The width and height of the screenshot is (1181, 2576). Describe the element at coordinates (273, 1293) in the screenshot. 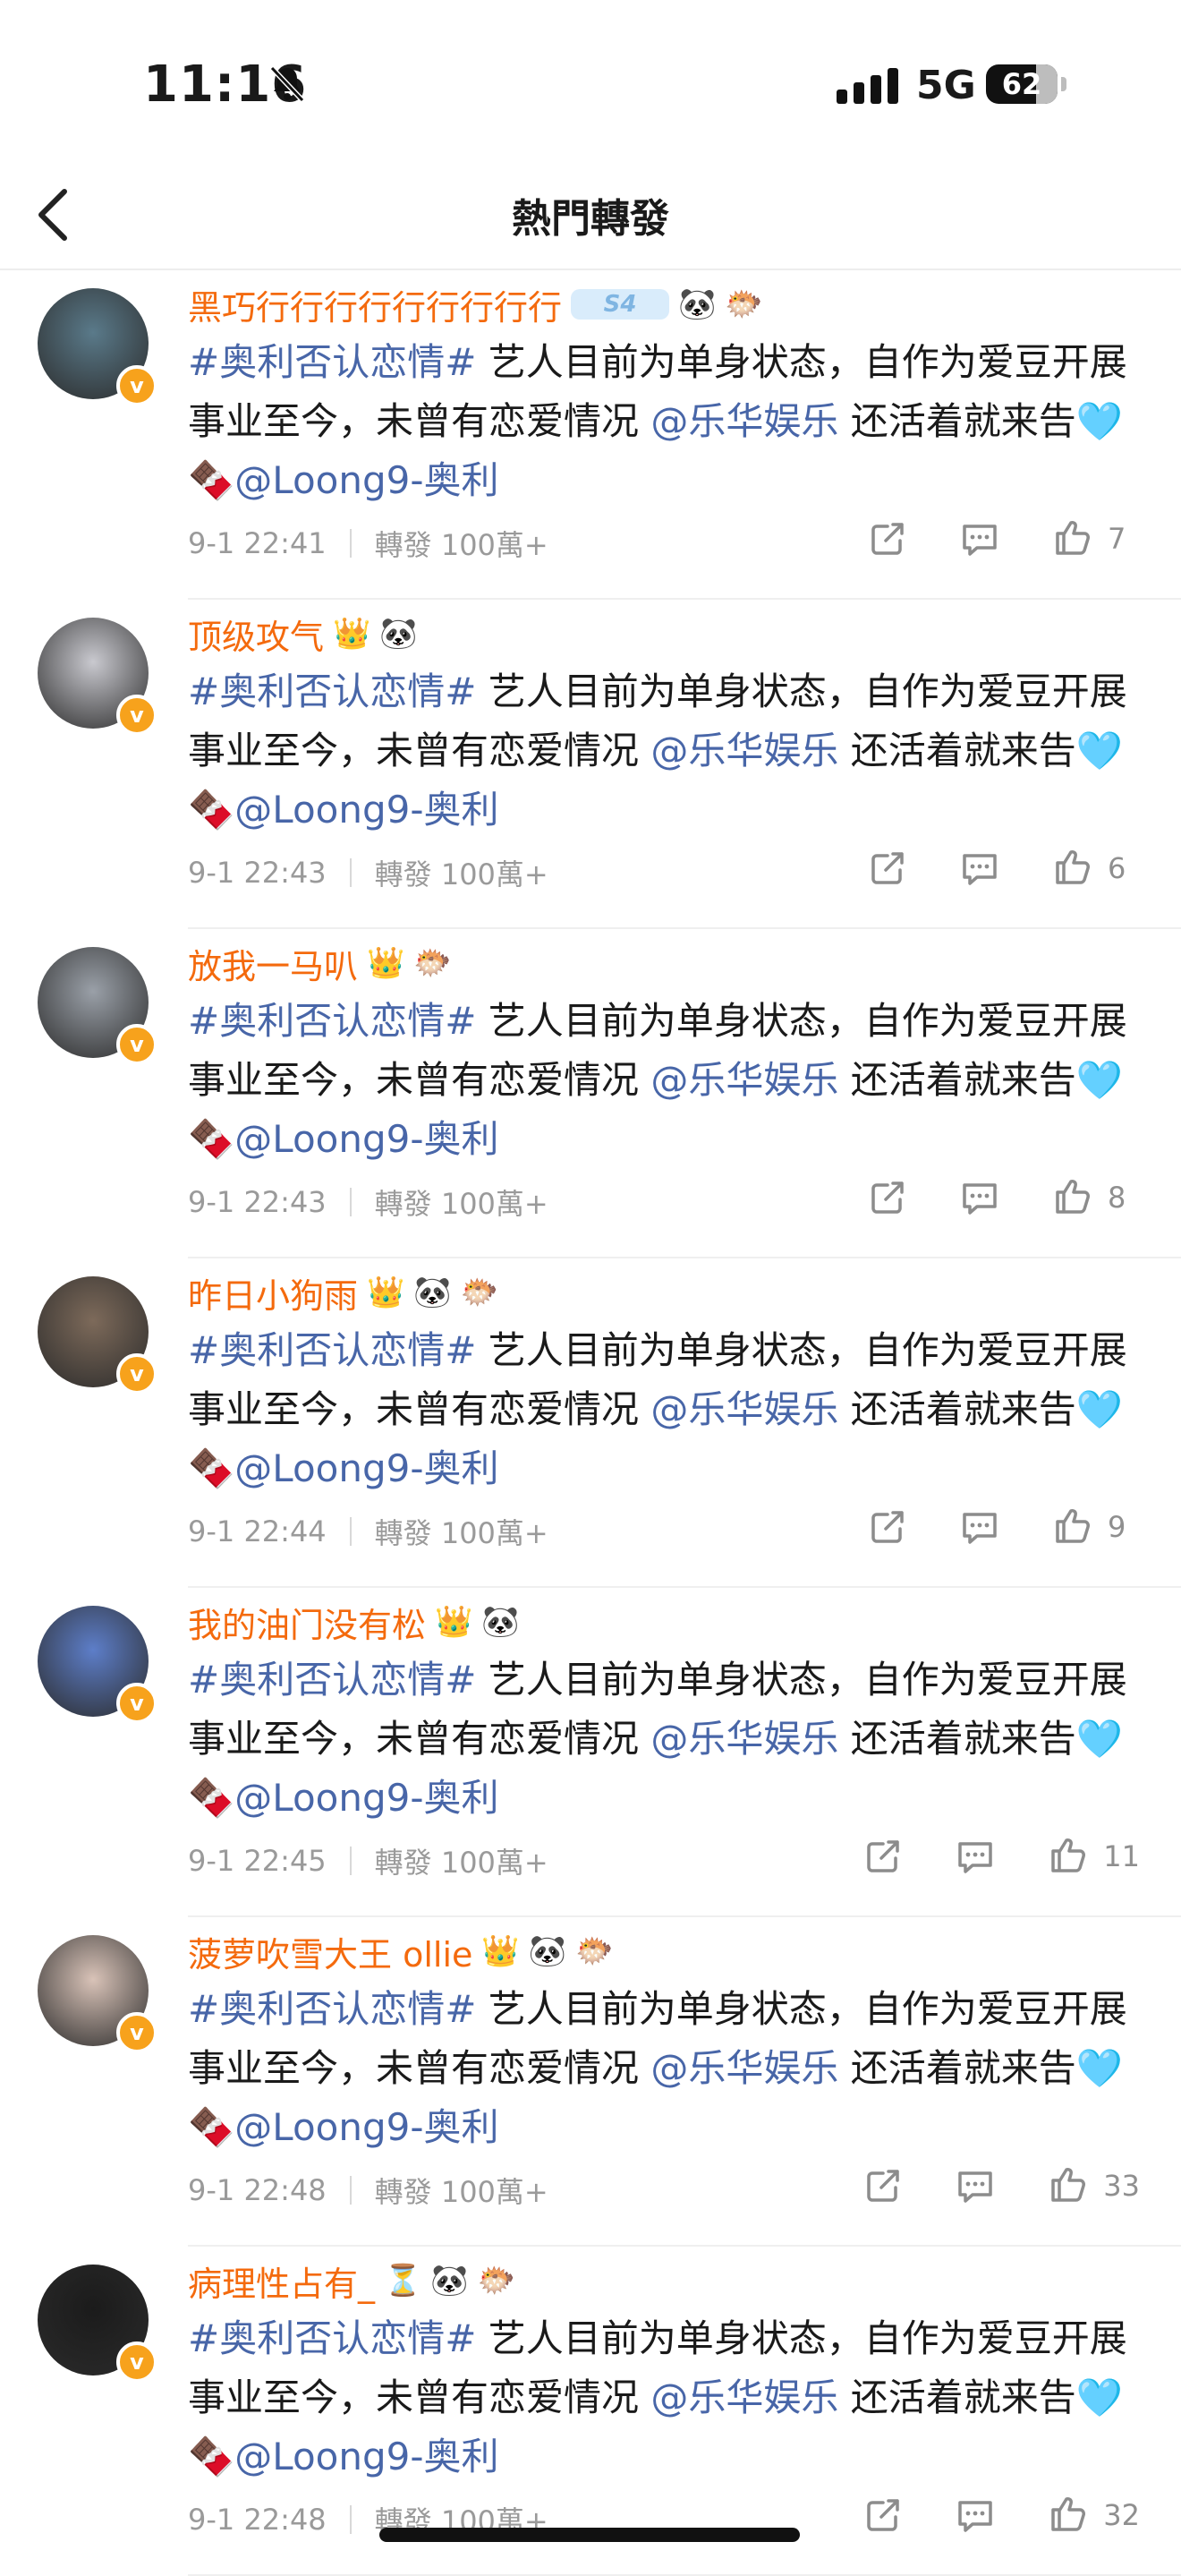

I see `username: 昨日小狗雨` at that location.